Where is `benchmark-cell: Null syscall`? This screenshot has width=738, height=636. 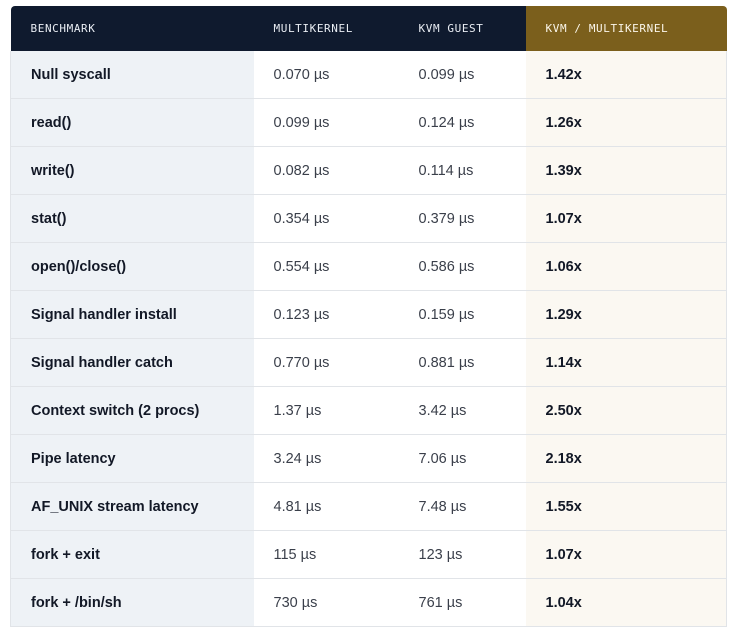 benchmark-cell: Null syscall is located at coordinates (132, 75).